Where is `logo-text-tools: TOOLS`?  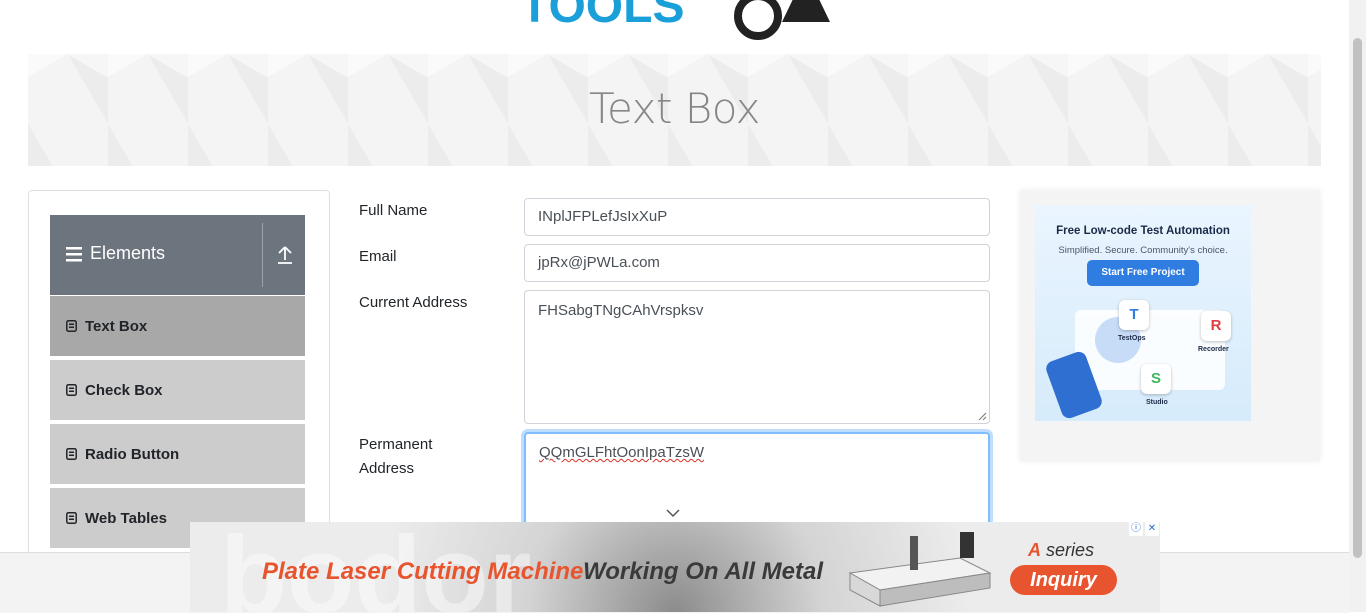 logo-text-tools: TOOLS is located at coordinates (602, 16).